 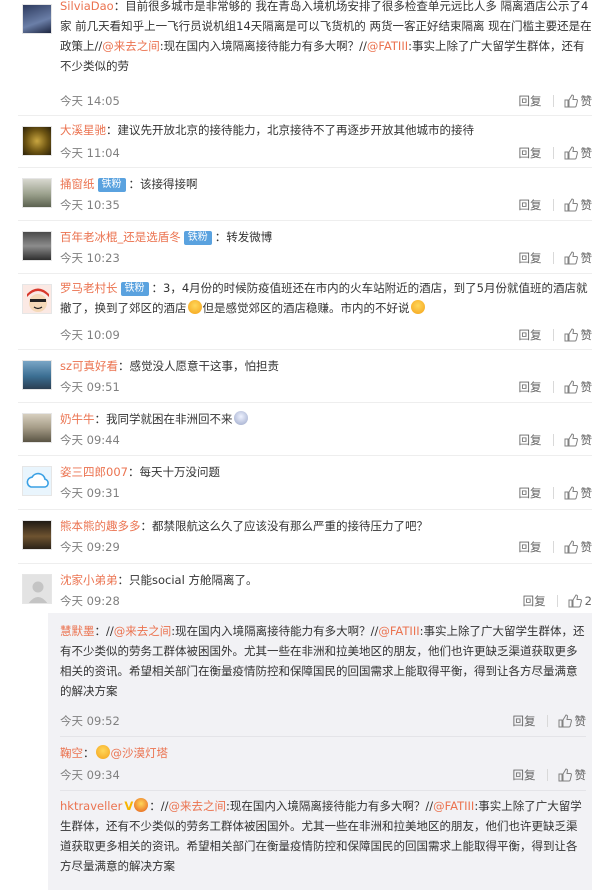 I want to click on comment-body: 百年老冰棍_还是选盾冬 铁粉 ：转发微博, so click(x=166, y=237).